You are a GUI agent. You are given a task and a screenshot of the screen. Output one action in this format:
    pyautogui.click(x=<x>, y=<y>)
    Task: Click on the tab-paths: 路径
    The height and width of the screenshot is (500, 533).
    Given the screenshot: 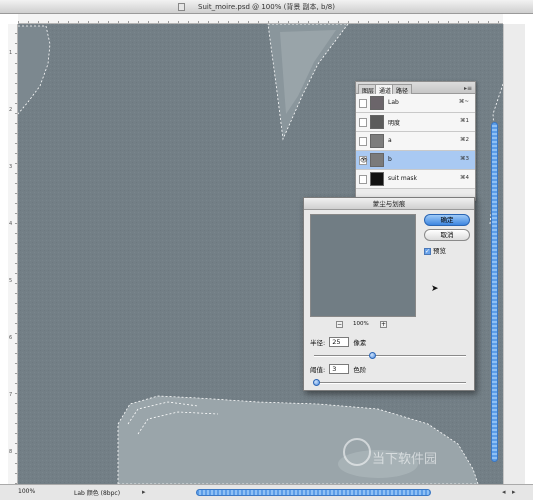 What is the action you would take?
    pyautogui.click(x=402, y=89)
    